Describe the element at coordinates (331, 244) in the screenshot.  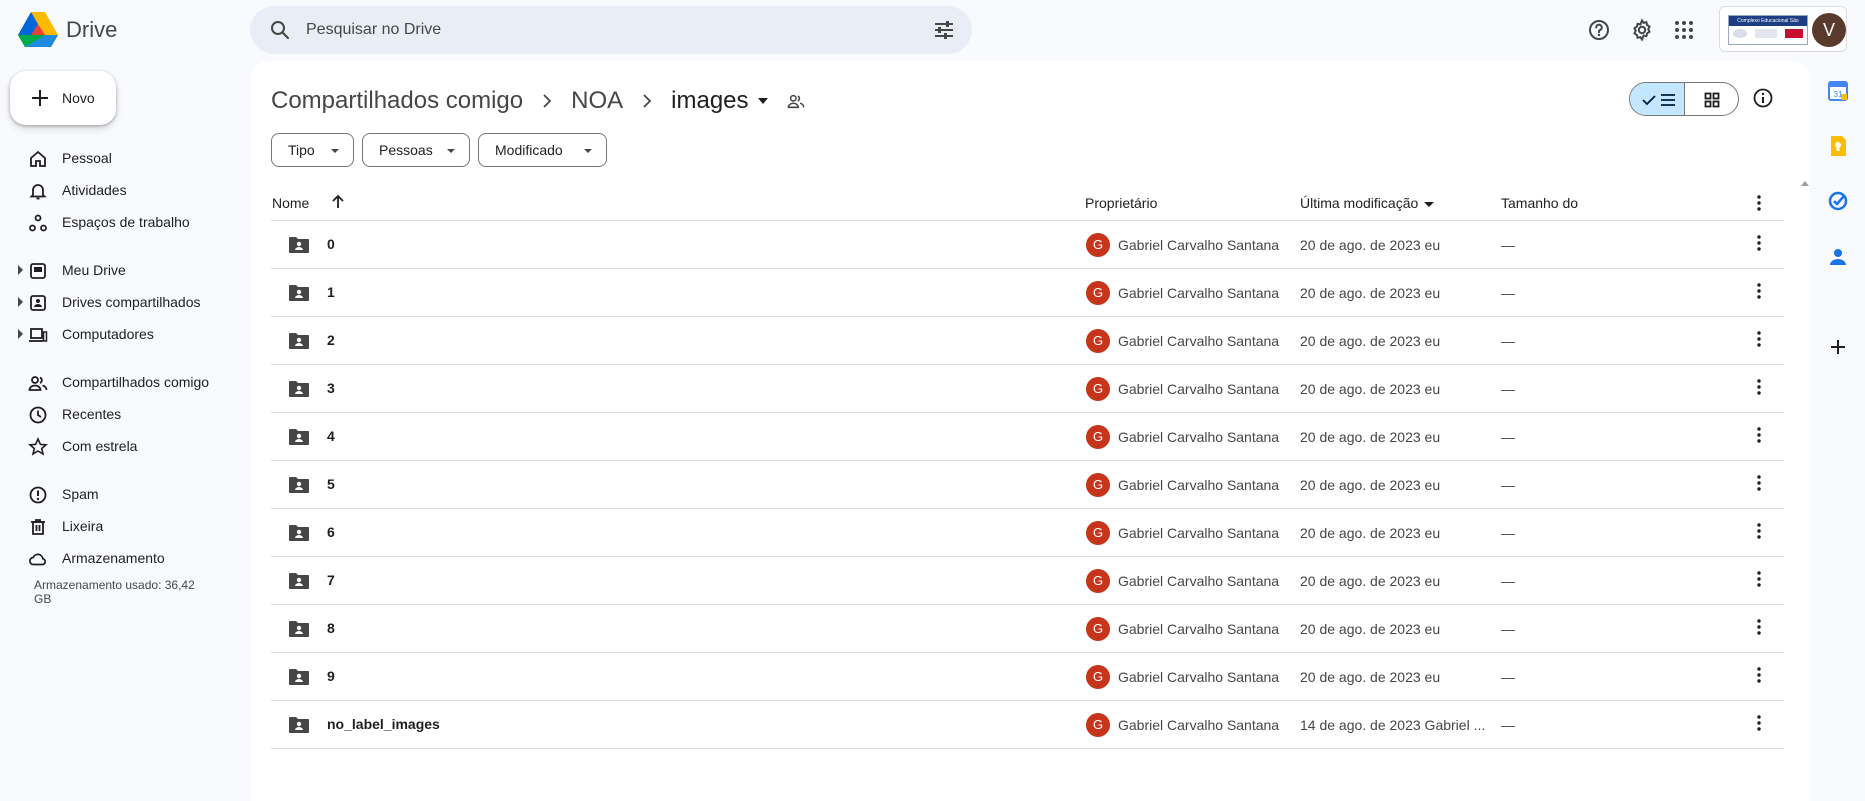
I see `file-name: 0` at that location.